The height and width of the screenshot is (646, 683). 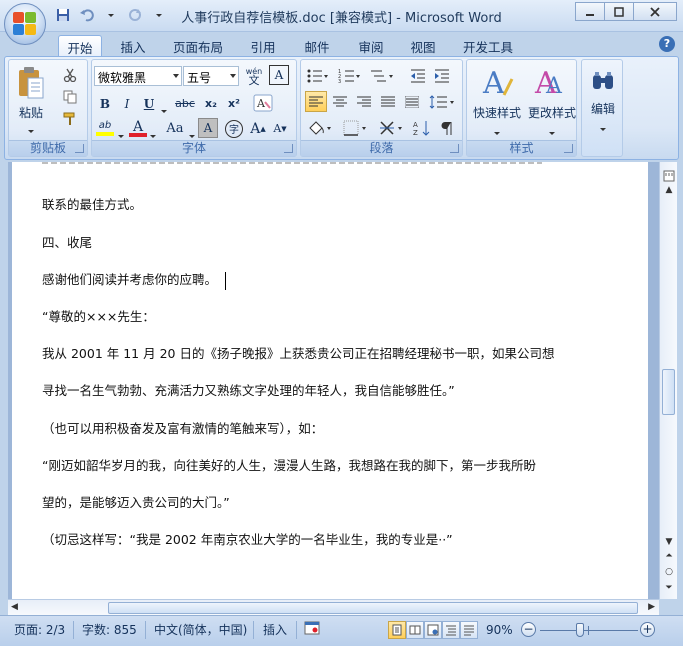 I want to click on line-spacing-button, so click(x=442, y=101).